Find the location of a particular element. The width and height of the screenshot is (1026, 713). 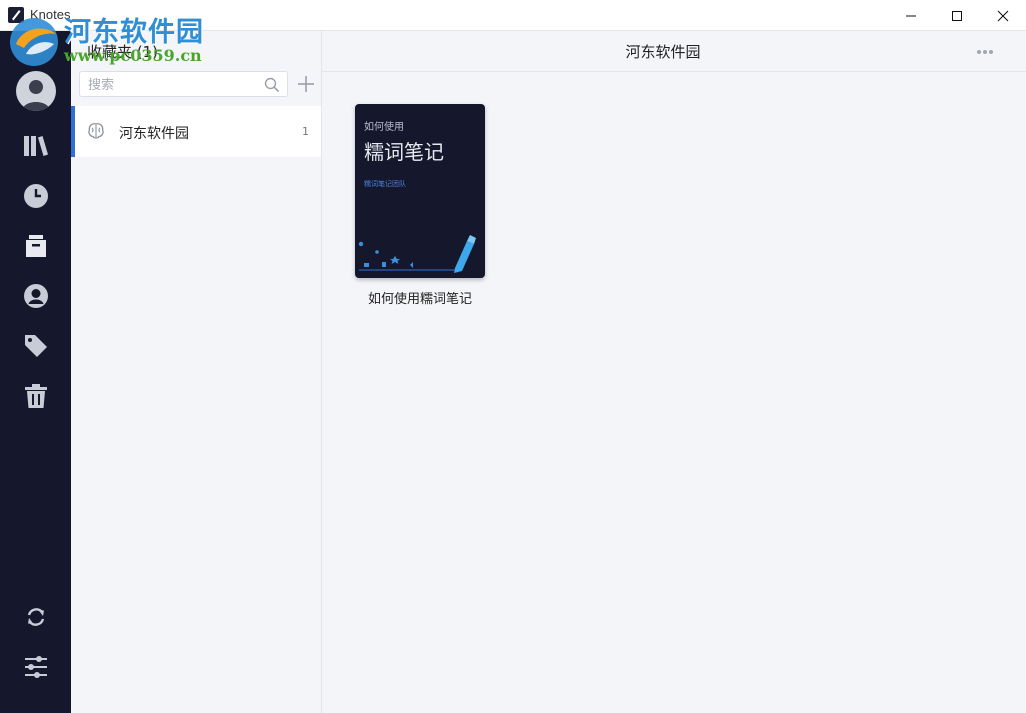

list-item: 河东软件园 1 is located at coordinates (196, 131).